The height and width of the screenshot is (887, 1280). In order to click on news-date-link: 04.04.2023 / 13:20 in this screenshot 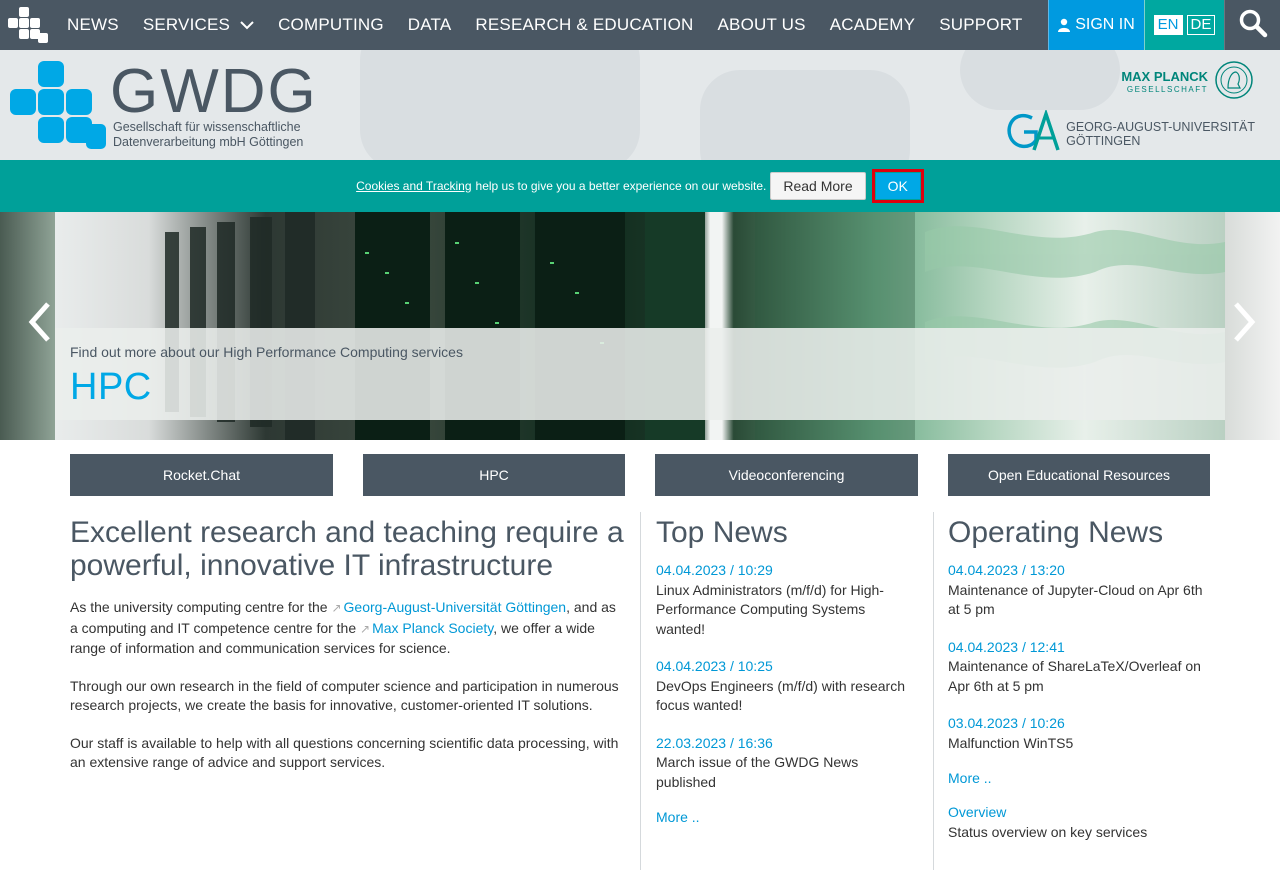, I will do `click(1080, 571)`.